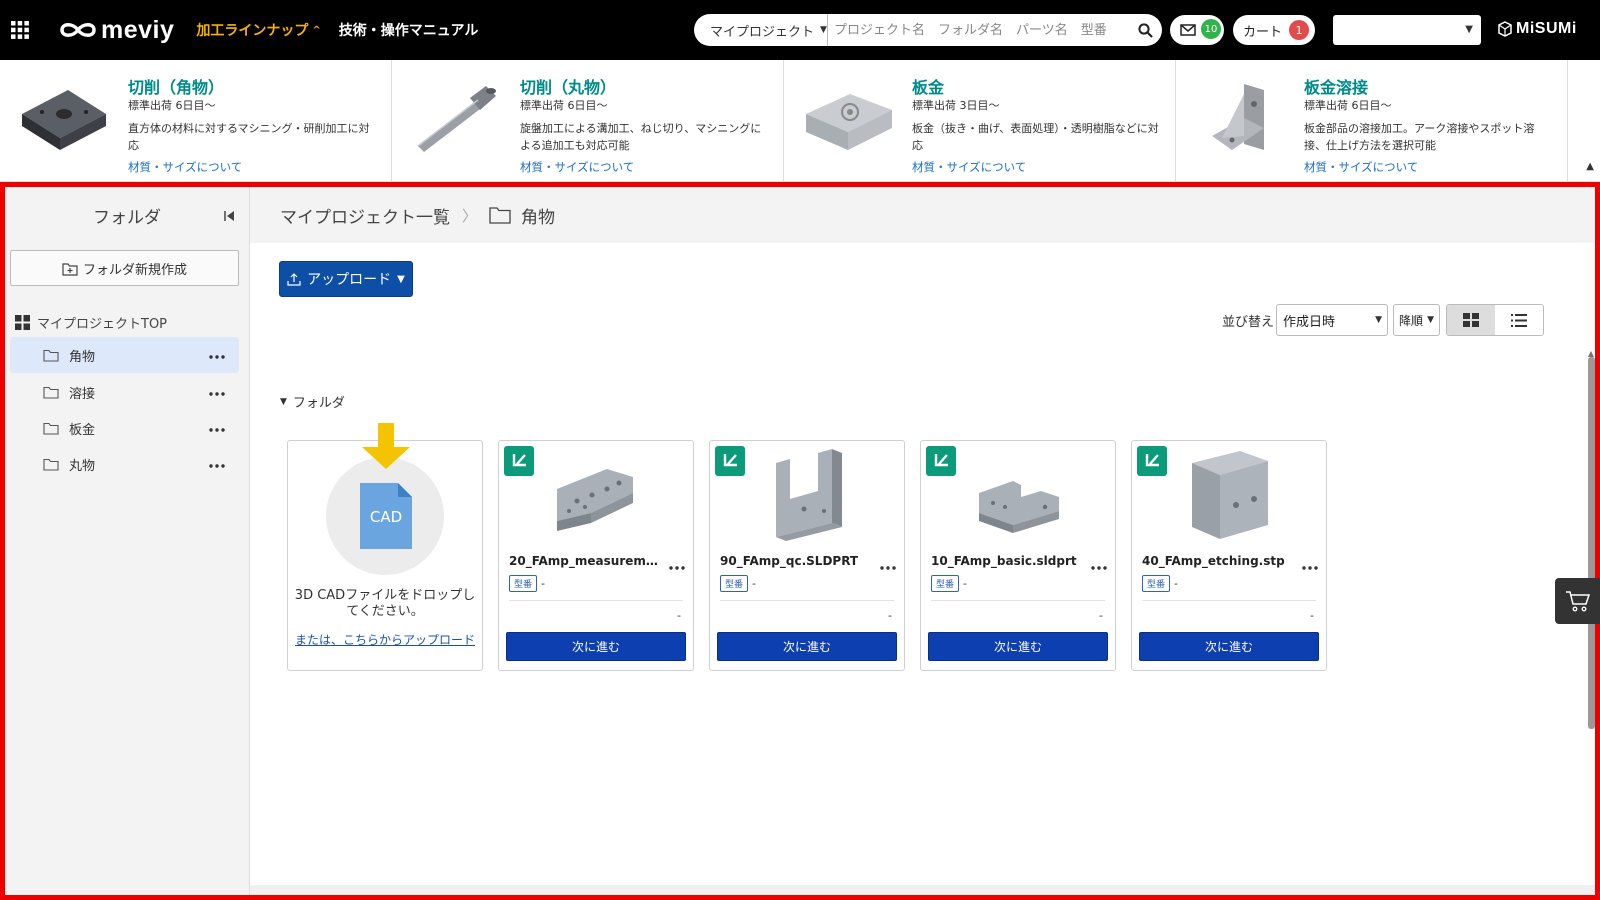 This screenshot has height=900, width=1600. Describe the element at coordinates (1411, 320) in the screenshot. I see `order-value: 降順` at that location.